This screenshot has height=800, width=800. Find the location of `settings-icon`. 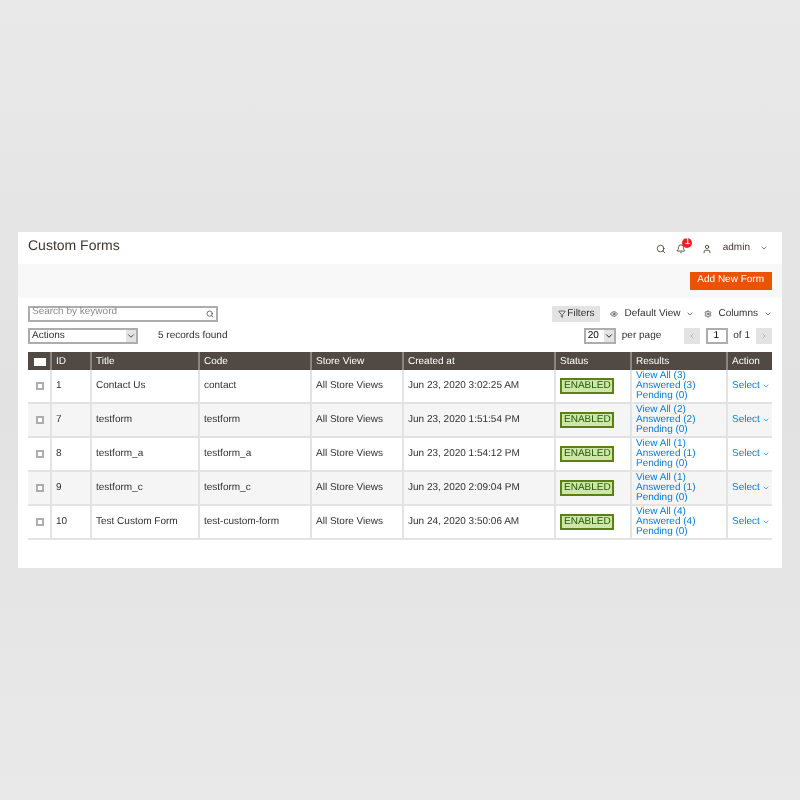

settings-icon is located at coordinates (708, 314).